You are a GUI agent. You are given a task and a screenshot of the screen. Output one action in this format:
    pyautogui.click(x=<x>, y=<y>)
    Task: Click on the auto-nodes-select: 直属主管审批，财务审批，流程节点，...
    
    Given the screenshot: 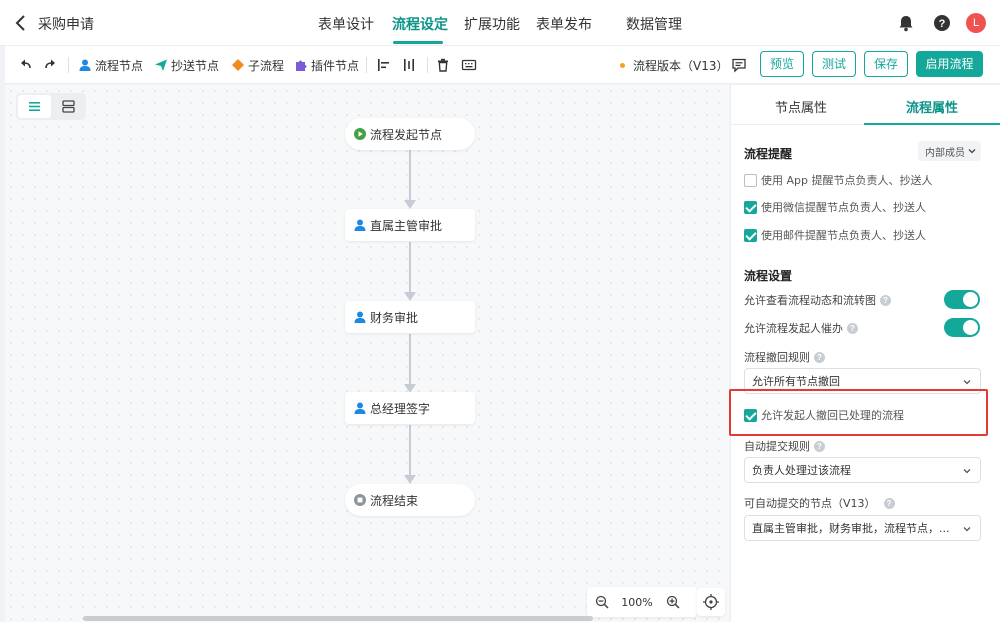 What is the action you would take?
    pyautogui.click(x=862, y=528)
    